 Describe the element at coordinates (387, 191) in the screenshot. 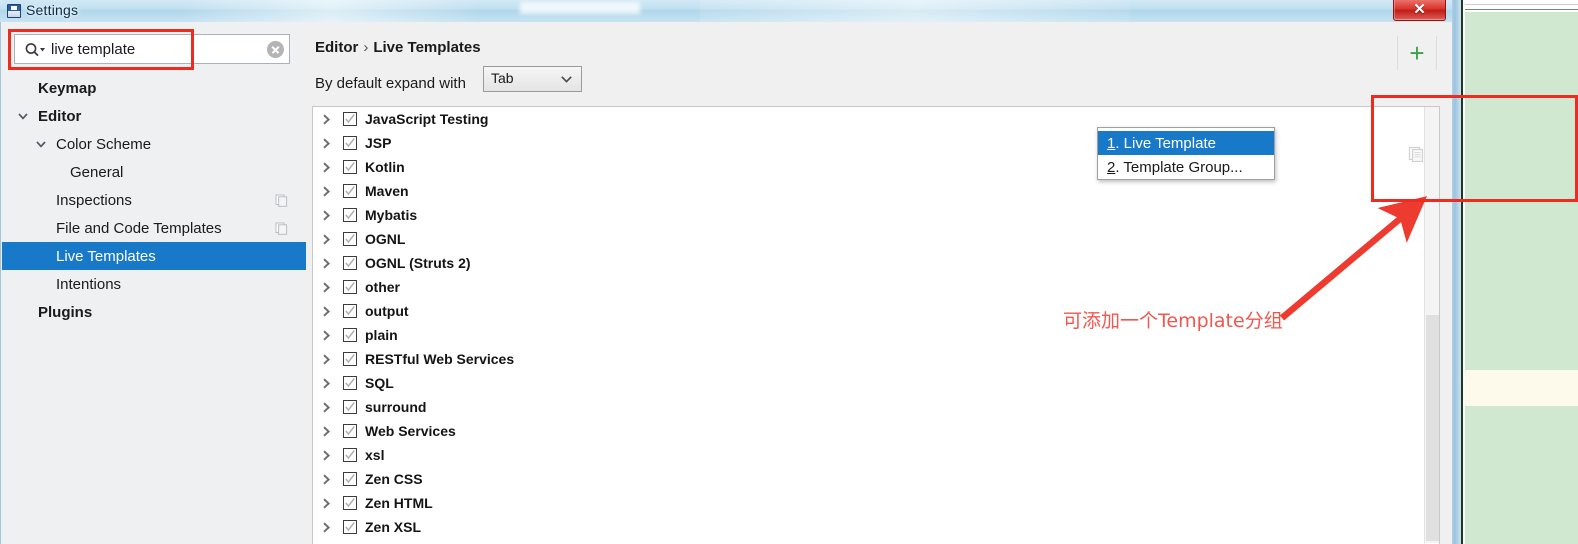

I see `template-group-name: Maven` at that location.